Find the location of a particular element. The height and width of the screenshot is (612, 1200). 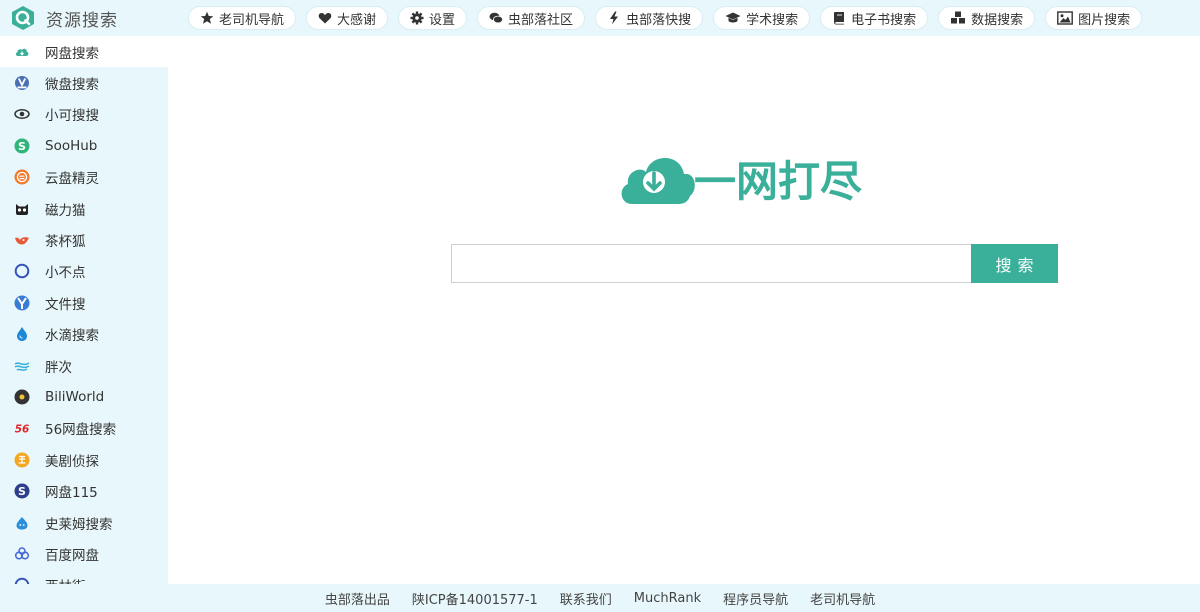

bolt-icon is located at coordinates (614, 18).